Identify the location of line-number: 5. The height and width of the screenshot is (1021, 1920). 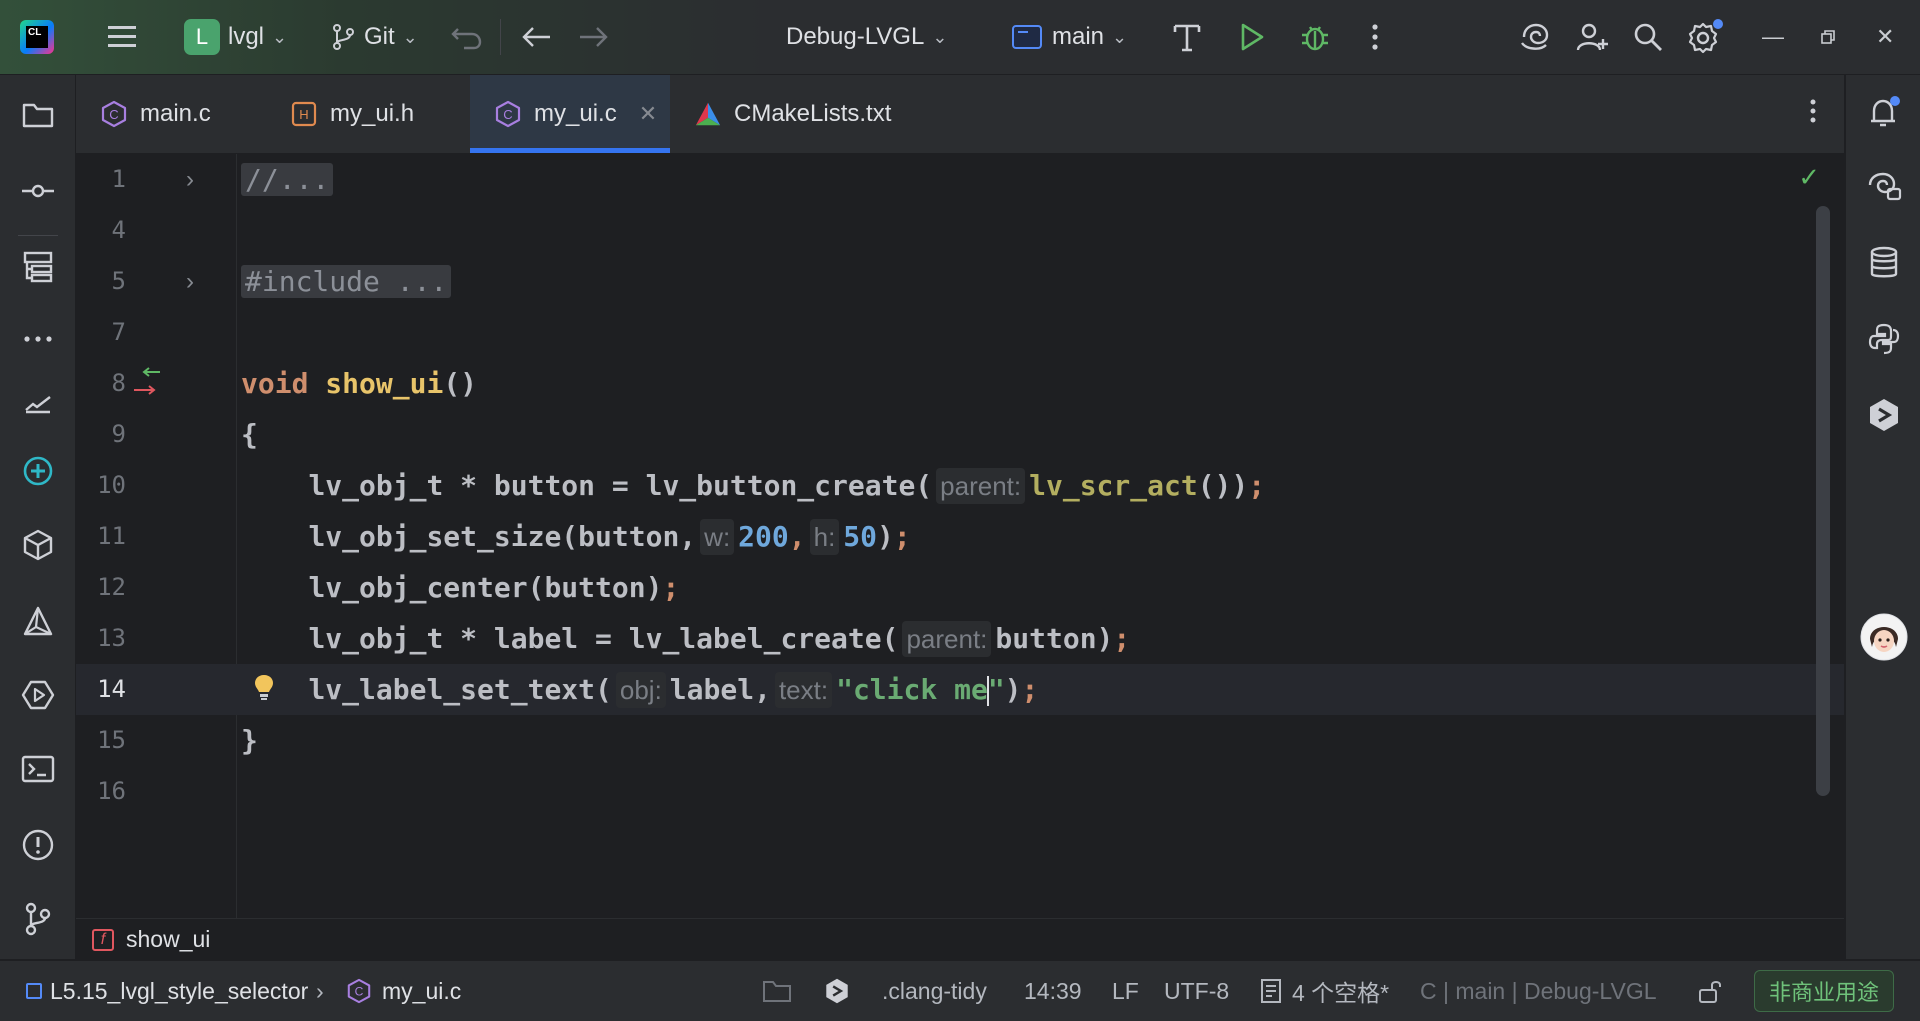
(118, 281).